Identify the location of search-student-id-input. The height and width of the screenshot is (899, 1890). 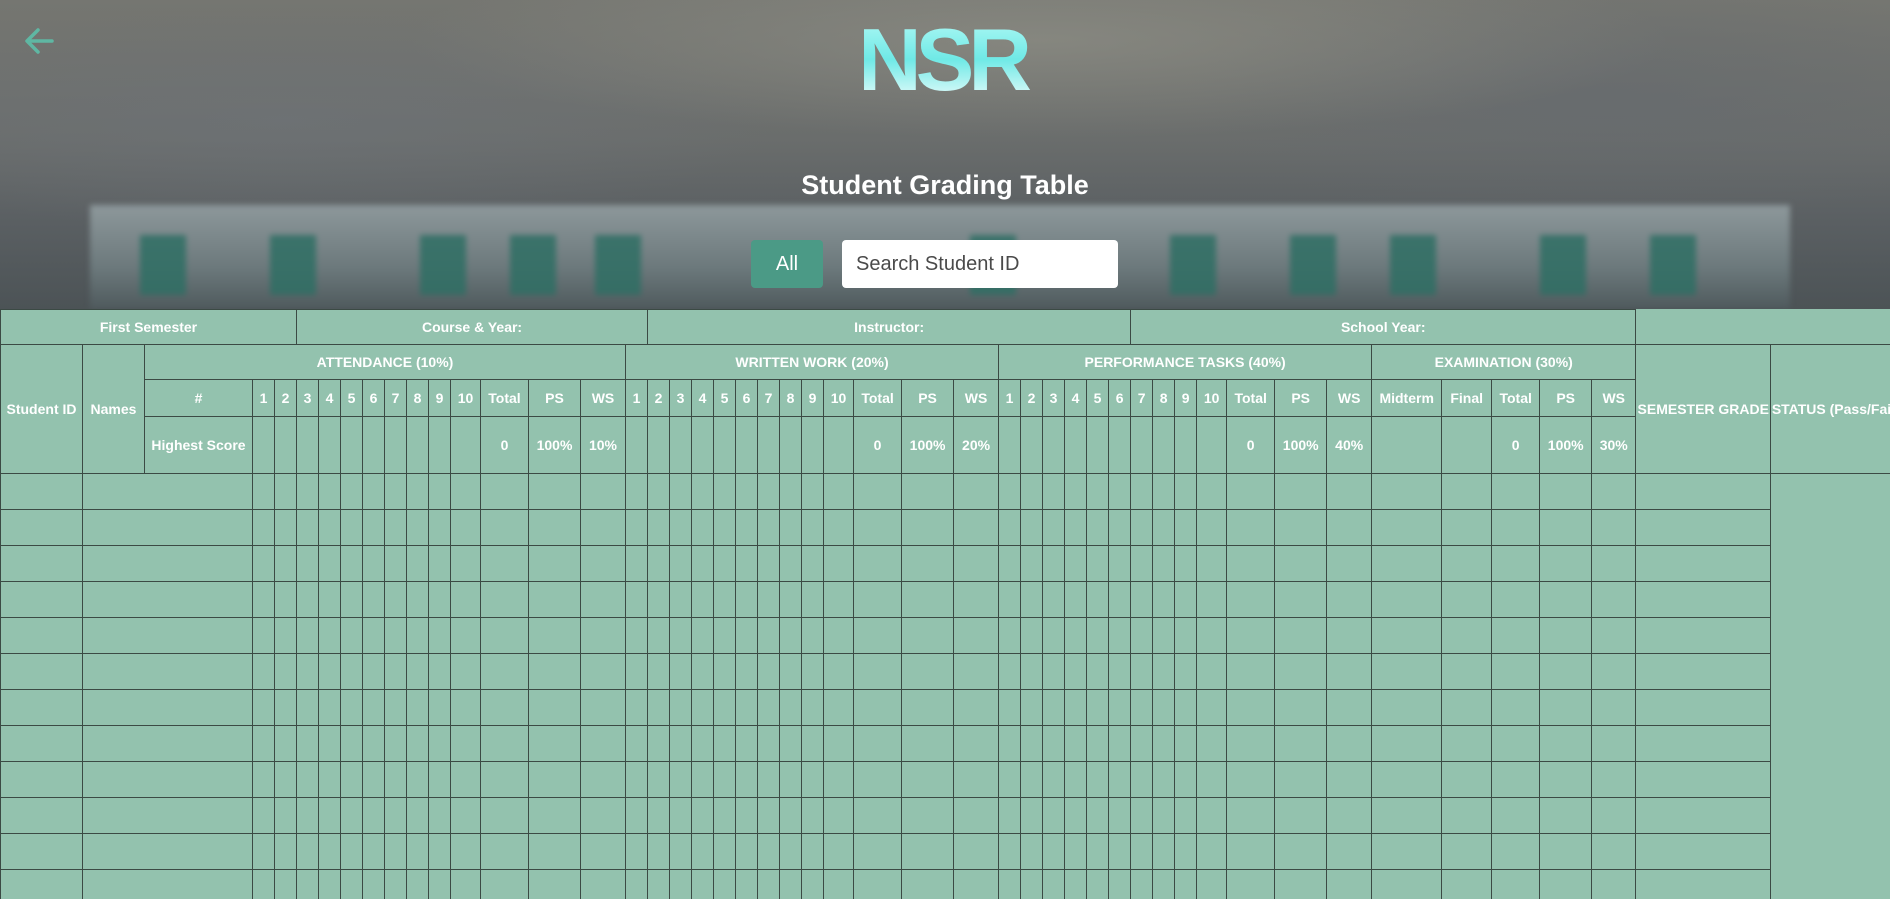
(980, 264).